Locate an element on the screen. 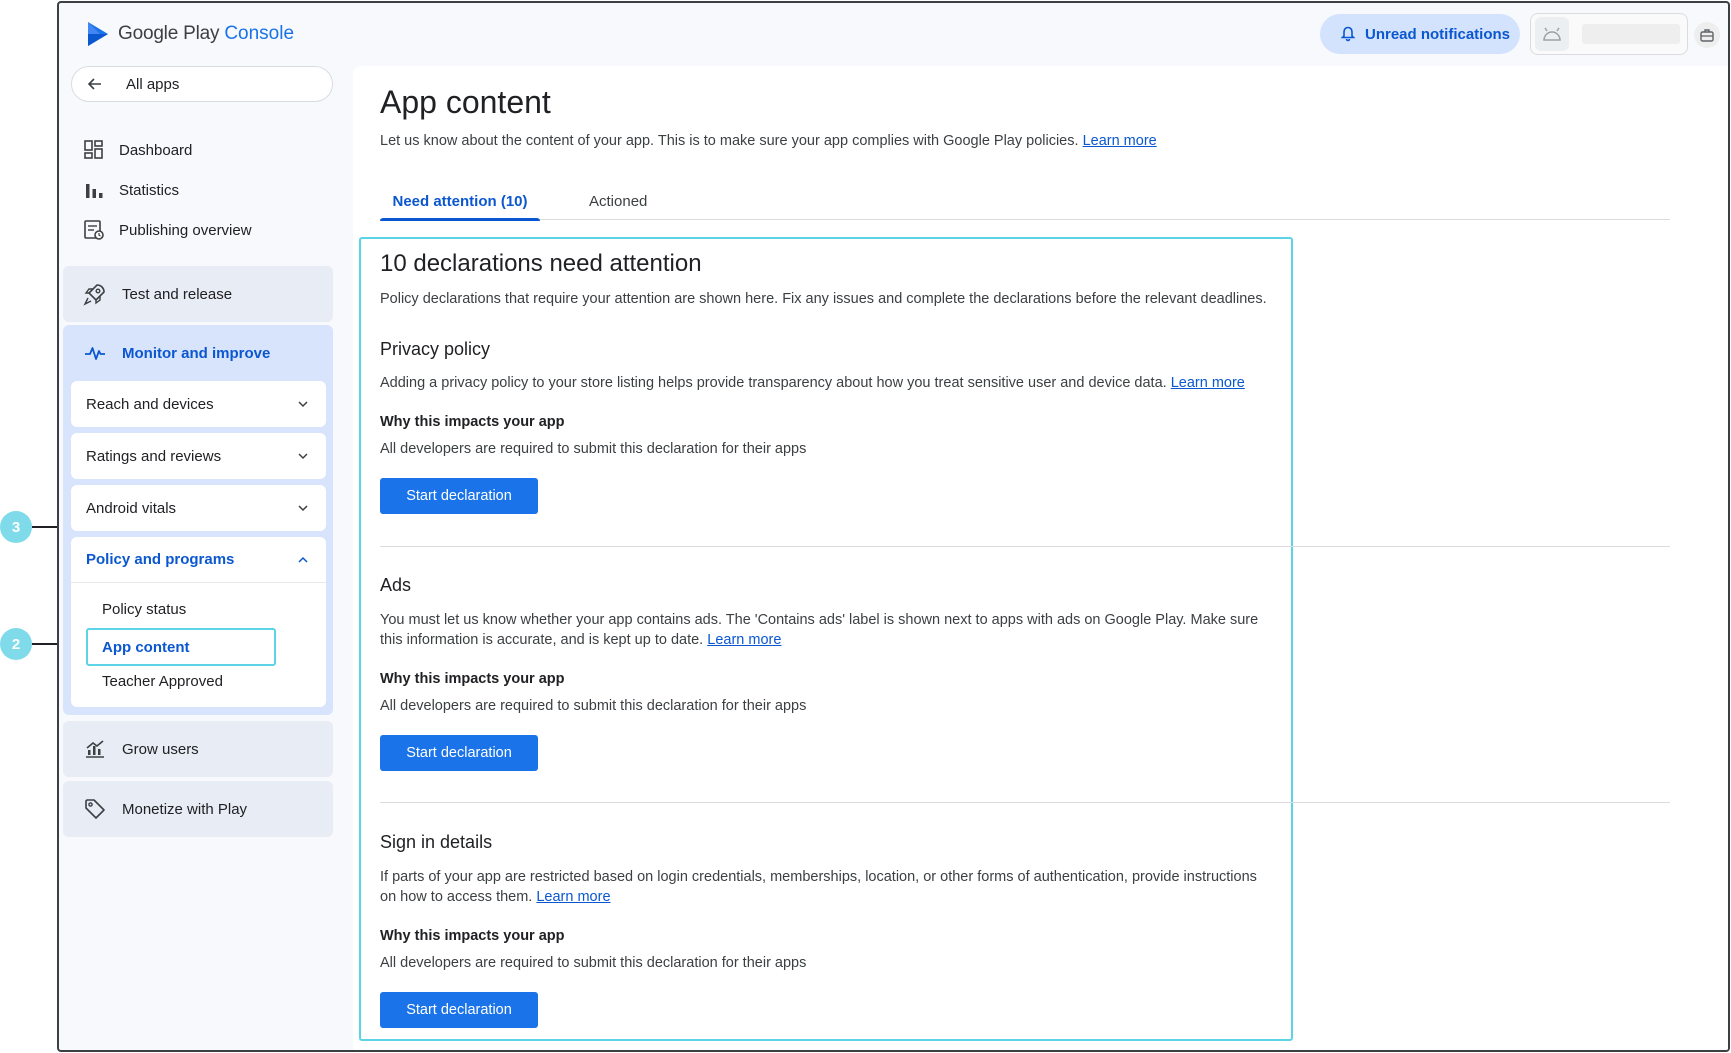  sidebar-item-reach-and-devices: Reach and devices is located at coordinates (198, 404).